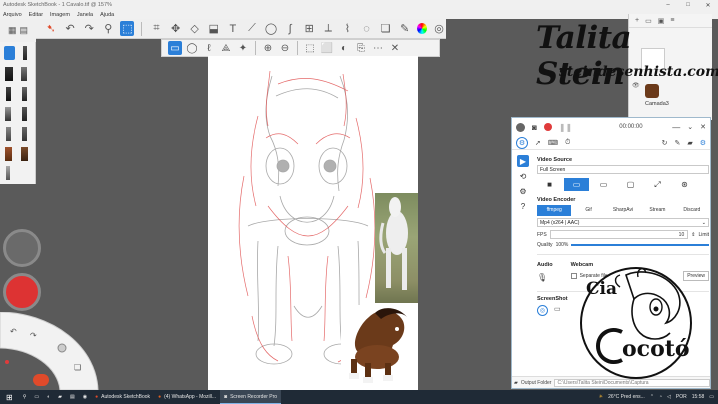 This screenshot has height=404, width=718. I want to click on distort-icon: ◇, so click(195, 28).